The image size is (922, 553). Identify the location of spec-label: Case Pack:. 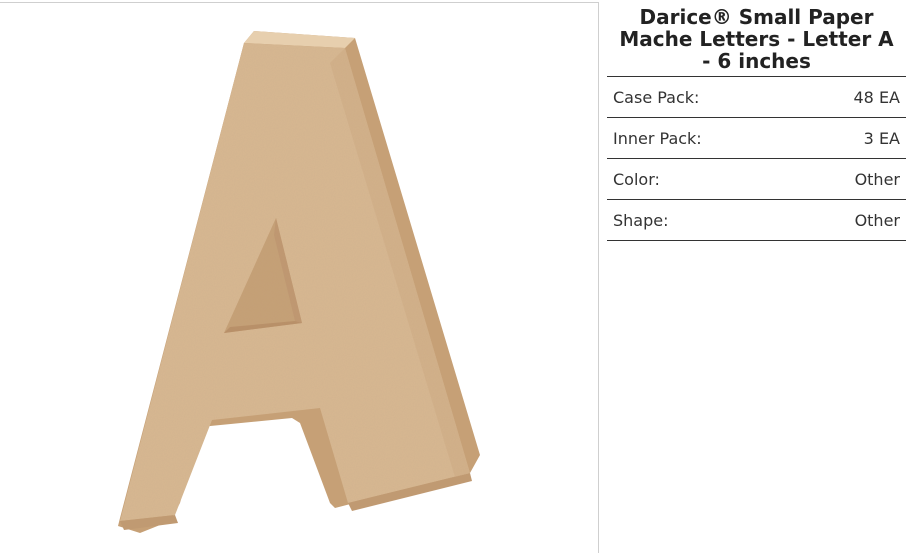
(656, 97).